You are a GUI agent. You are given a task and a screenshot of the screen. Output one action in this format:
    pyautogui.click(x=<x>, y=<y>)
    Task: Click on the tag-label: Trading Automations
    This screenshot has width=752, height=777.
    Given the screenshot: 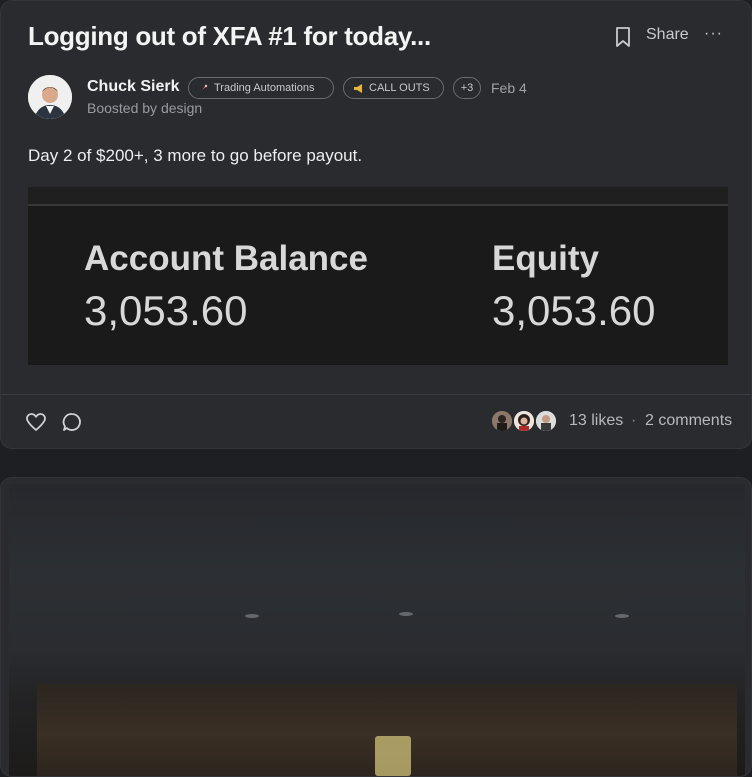 What is the action you would take?
    pyautogui.click(x=264, y=88)
    